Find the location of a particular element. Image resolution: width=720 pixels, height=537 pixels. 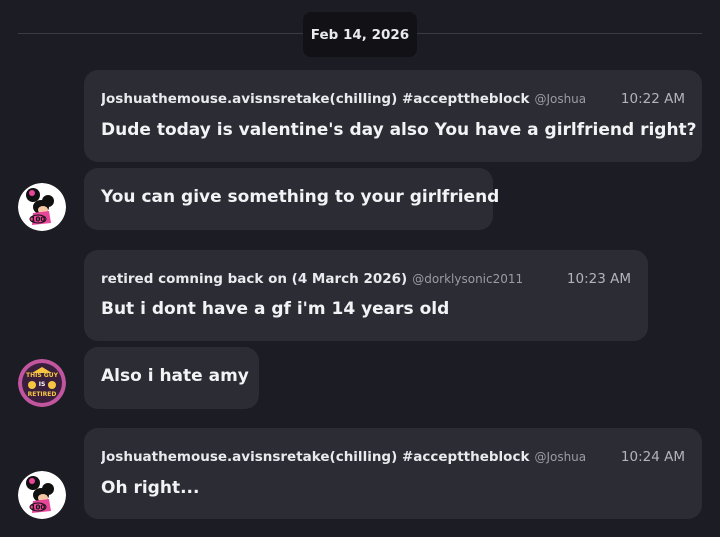

message-text: Also i hate amy is located at coordinates (175, 376).